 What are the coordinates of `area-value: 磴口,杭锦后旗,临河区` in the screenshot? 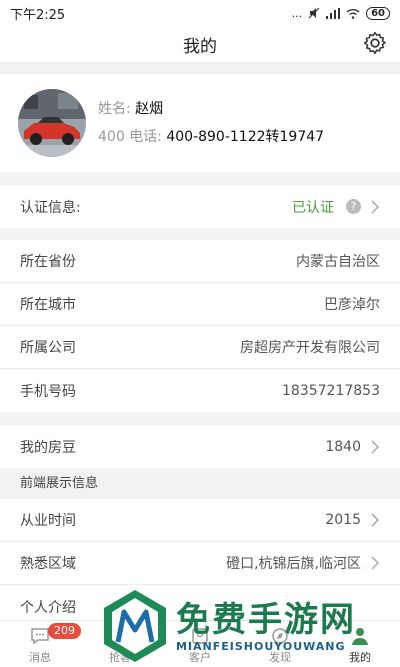 It's located at (293, 564).